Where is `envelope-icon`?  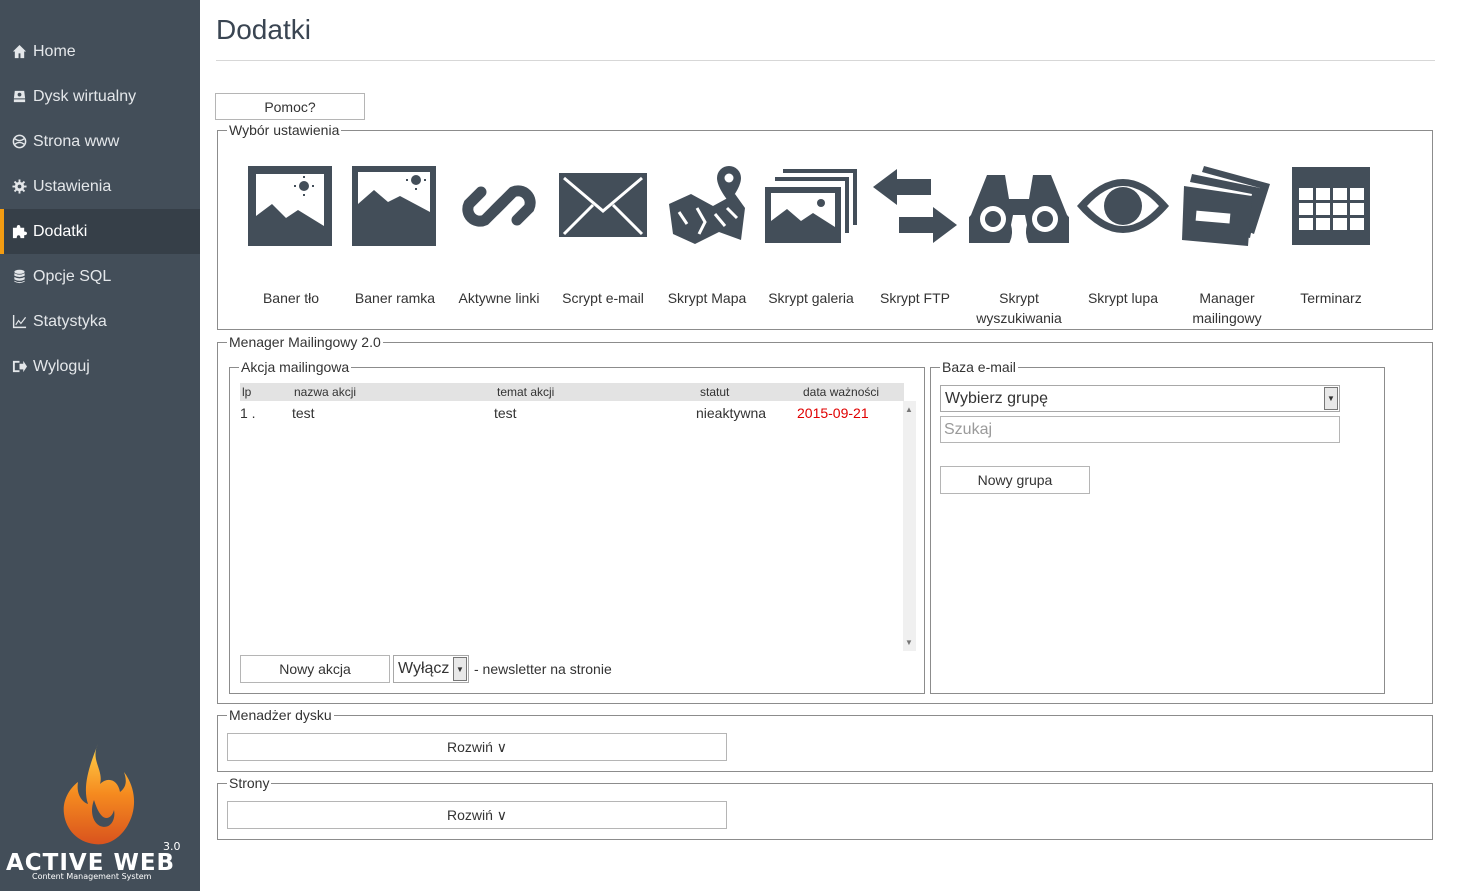 envelope-icon is located at coordinates (603, 206).